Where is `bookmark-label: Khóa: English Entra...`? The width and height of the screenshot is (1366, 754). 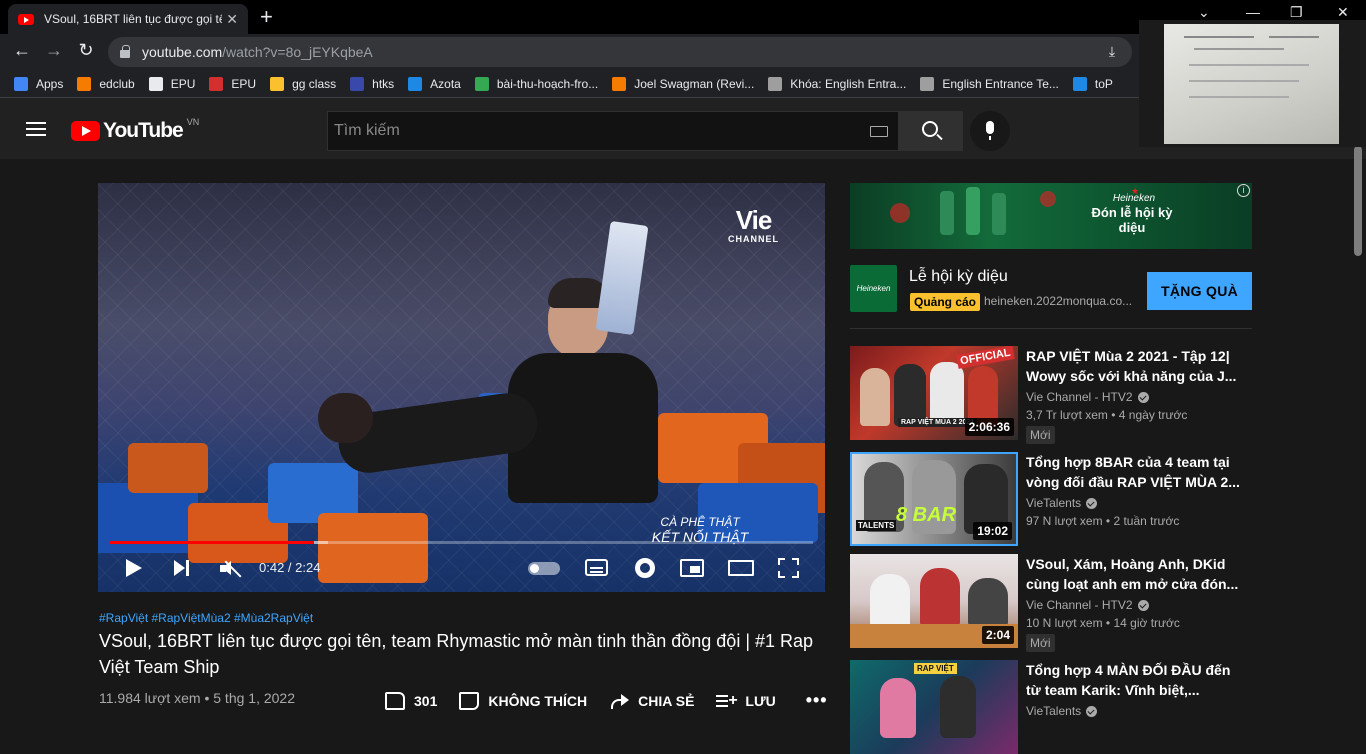 bookmark-label: Khóa: English Entra... is located at coordinates (848, 83).